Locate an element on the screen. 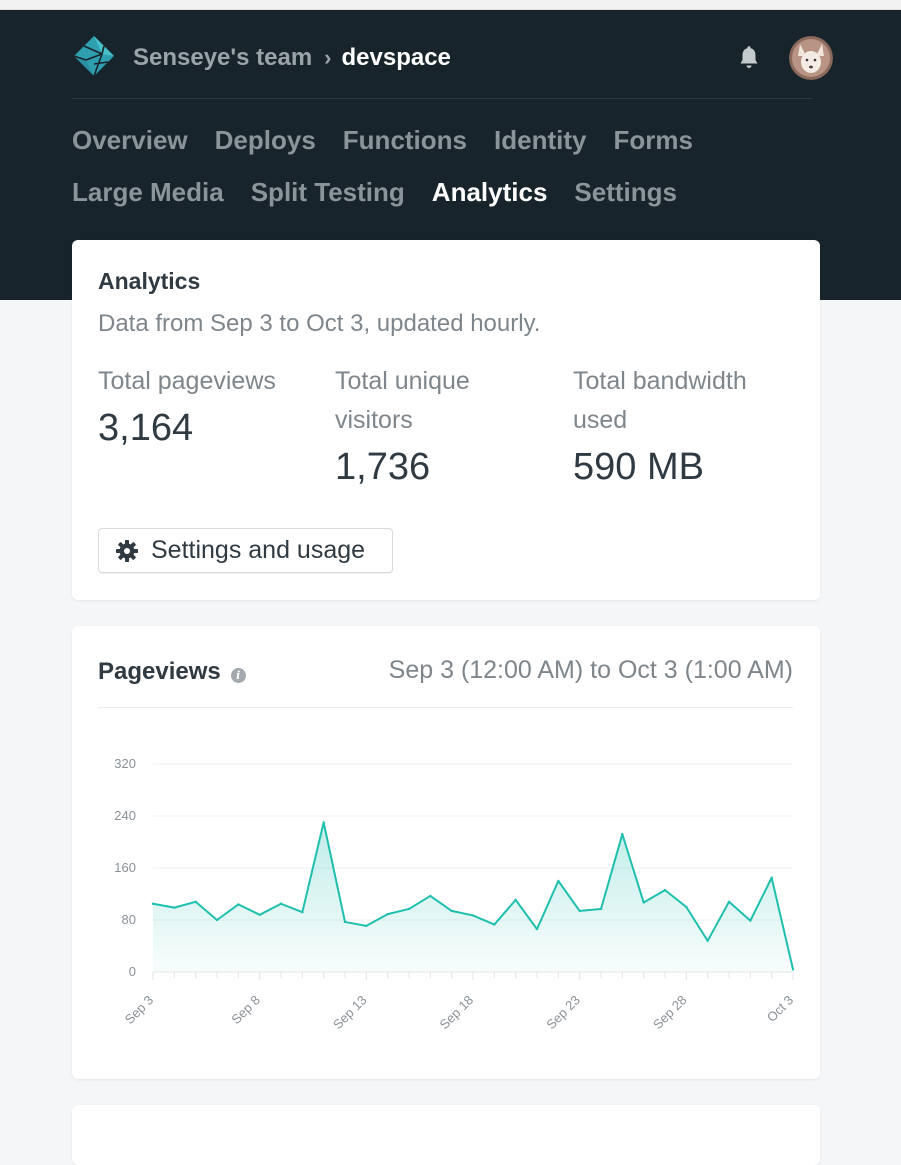  stat-unique-visitors: Total unique visitors 1,736 is located at coordinates (430, 425).